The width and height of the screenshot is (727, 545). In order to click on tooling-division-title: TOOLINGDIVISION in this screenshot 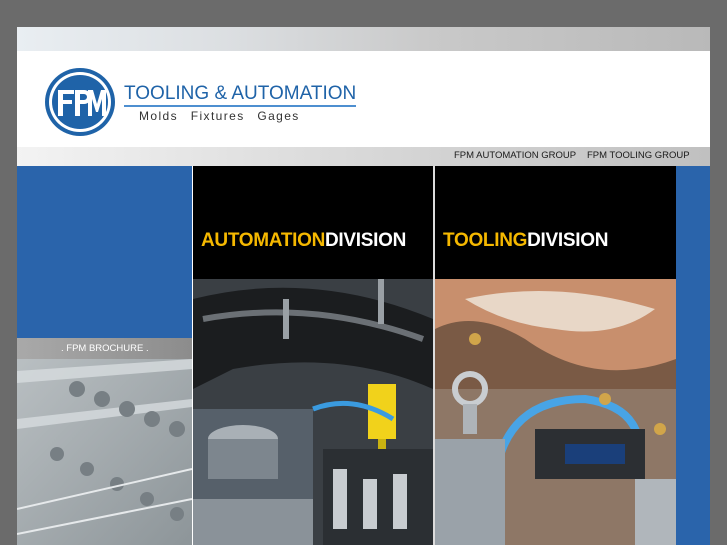, I will do `click(525, 241)`.